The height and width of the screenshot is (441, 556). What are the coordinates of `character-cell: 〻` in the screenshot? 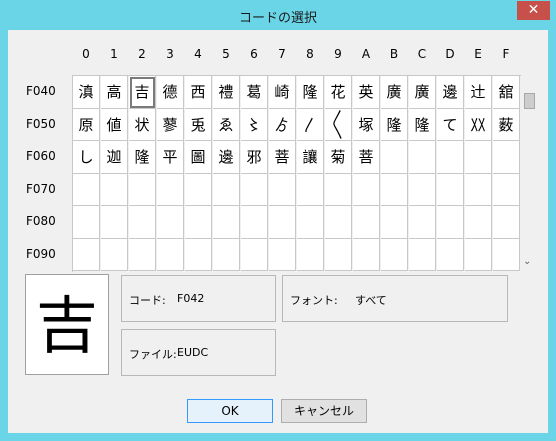 It's located at (254, 124).